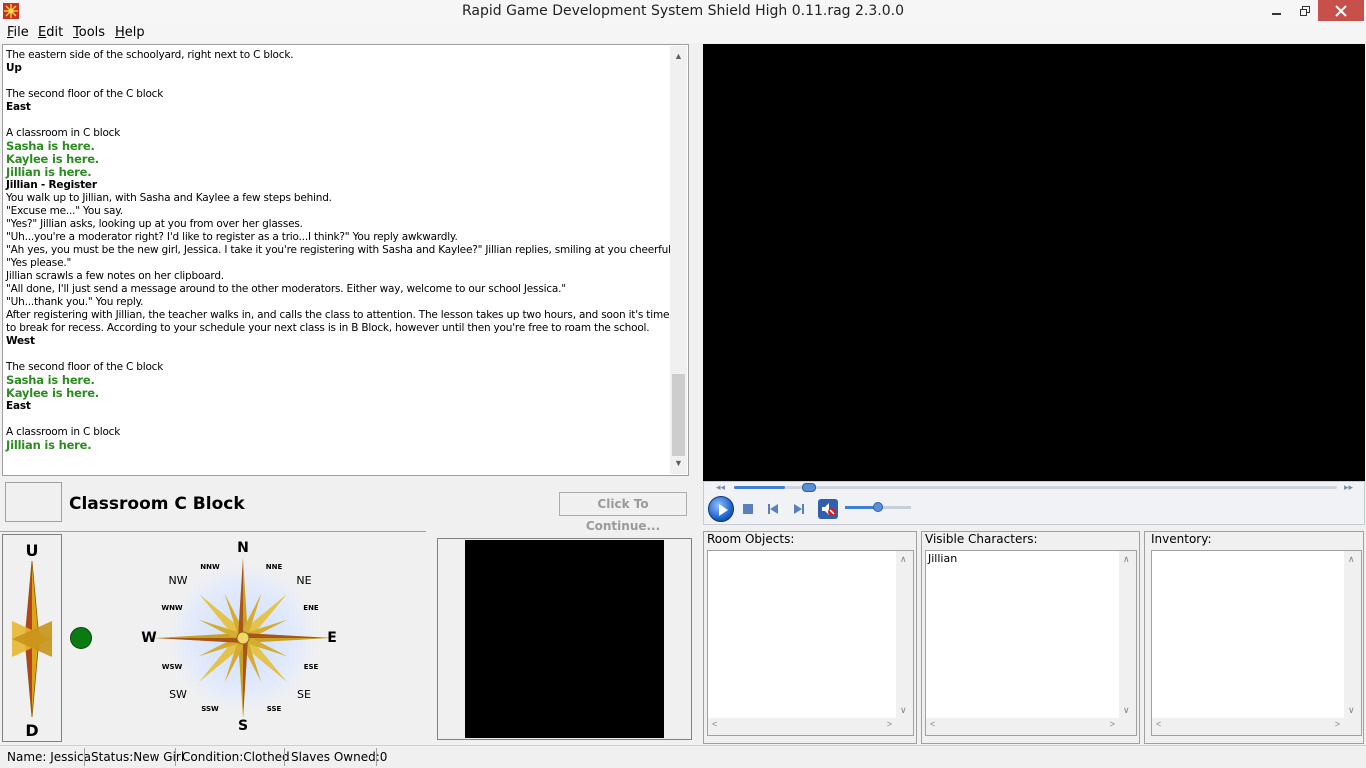 The width and height of the screenshot is (1366, 768). Describe the element at coordinates (243, 726) in the screenshot. I see `go-south-button: S` at that location.